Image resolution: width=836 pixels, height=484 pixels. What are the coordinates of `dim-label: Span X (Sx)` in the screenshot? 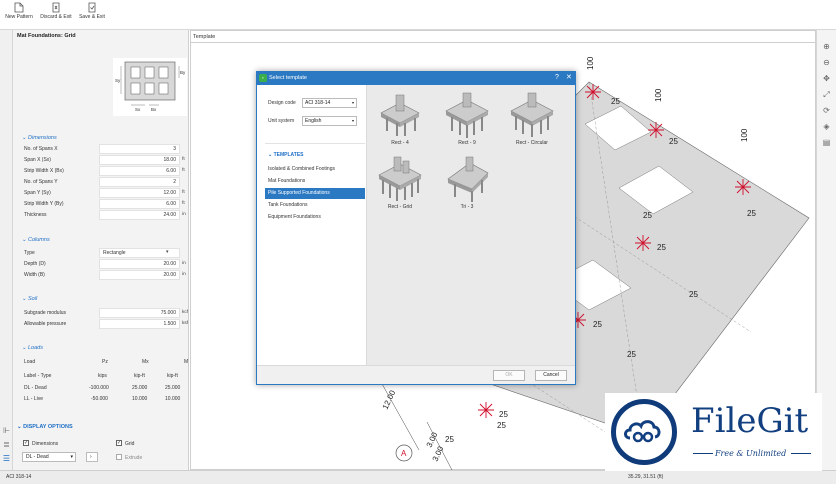 It's located at (37, 160).